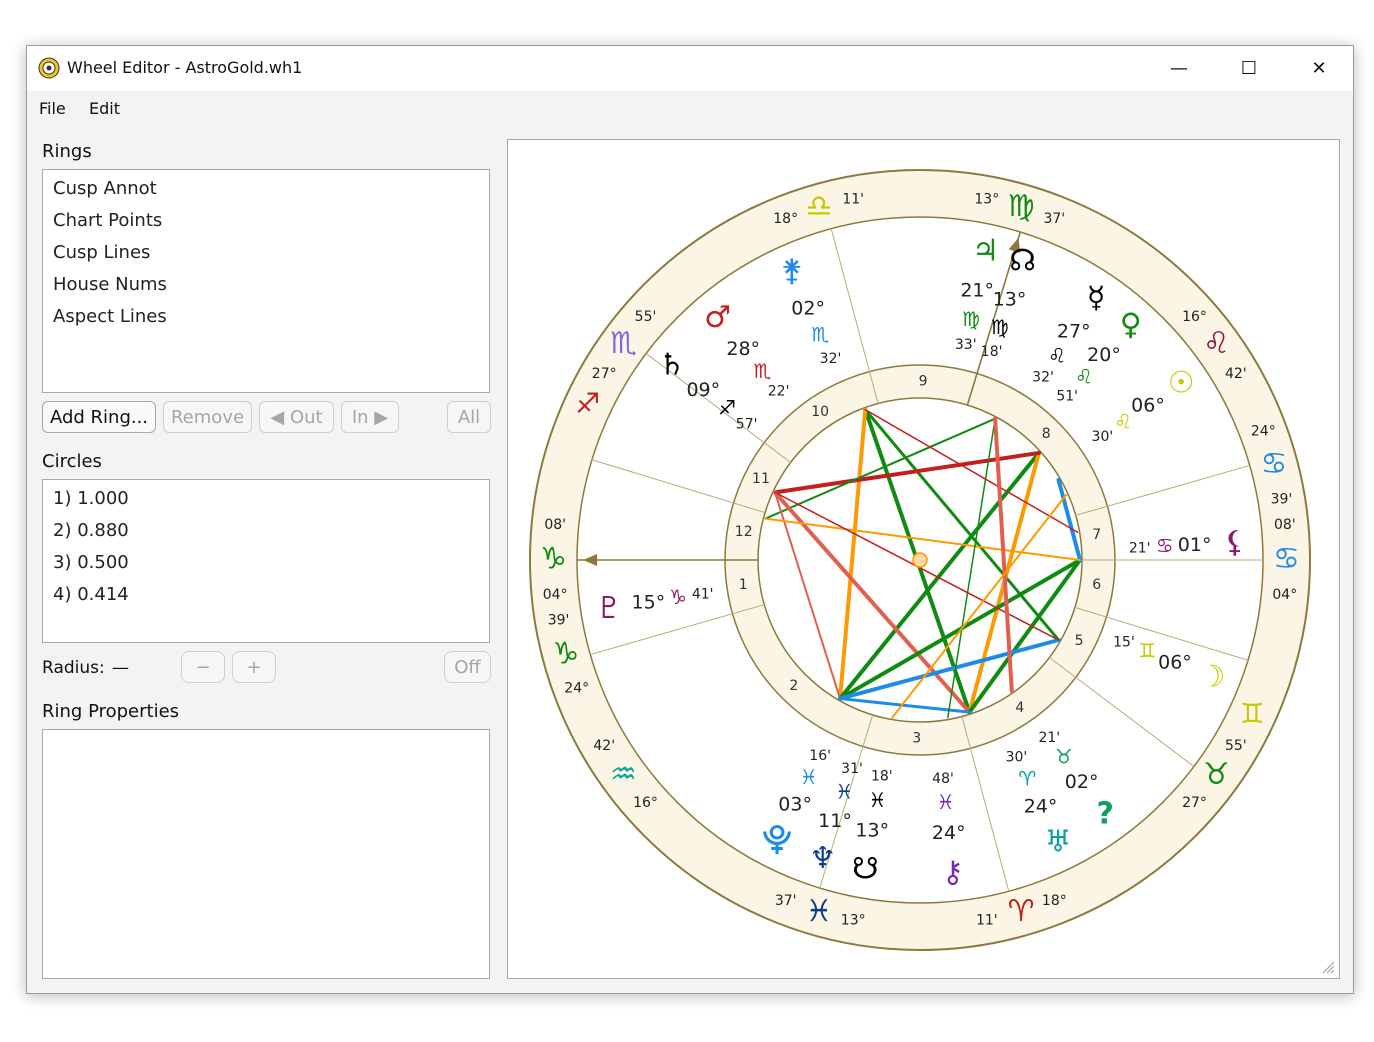  I want to click on resize-grip-icon, so click(1328, 967).